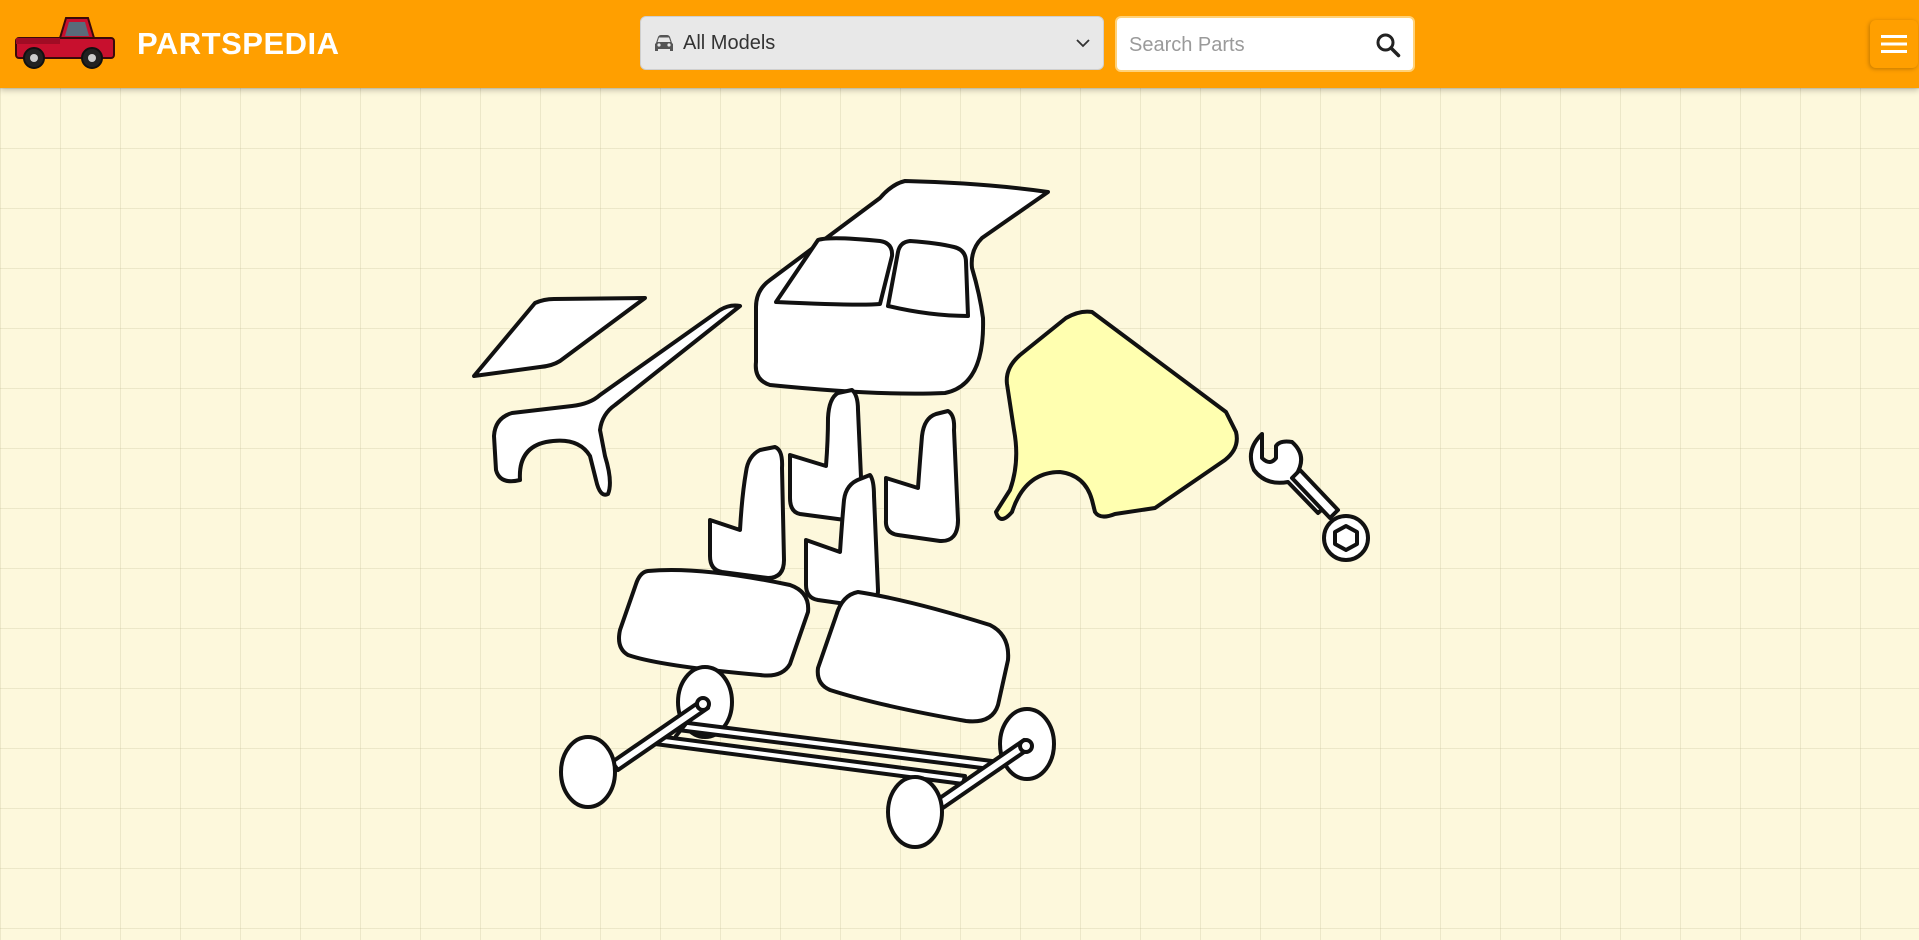 This screenshot has height=940, width=1919. I want to click on menu-button, so click(1894, 44).